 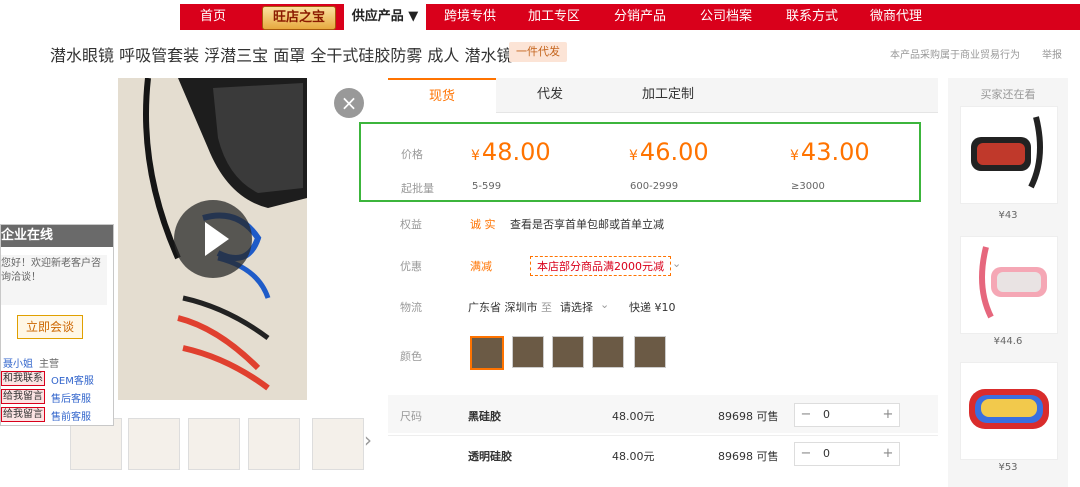 I want to click on tab-in-stock: 现货, so click(x=442, y=95).